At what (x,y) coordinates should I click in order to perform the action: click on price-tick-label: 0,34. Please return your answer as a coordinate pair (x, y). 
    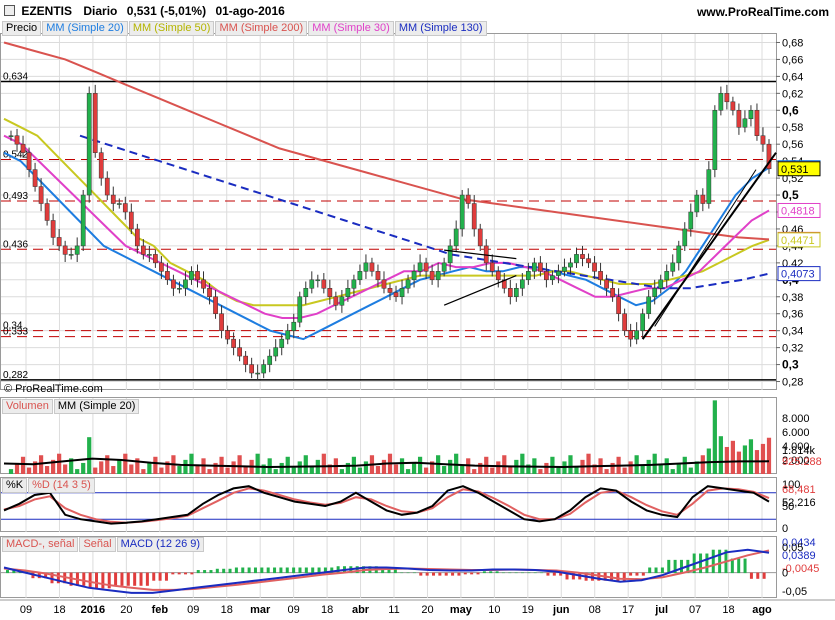
    Looking at the image, I should click on (792, 332).